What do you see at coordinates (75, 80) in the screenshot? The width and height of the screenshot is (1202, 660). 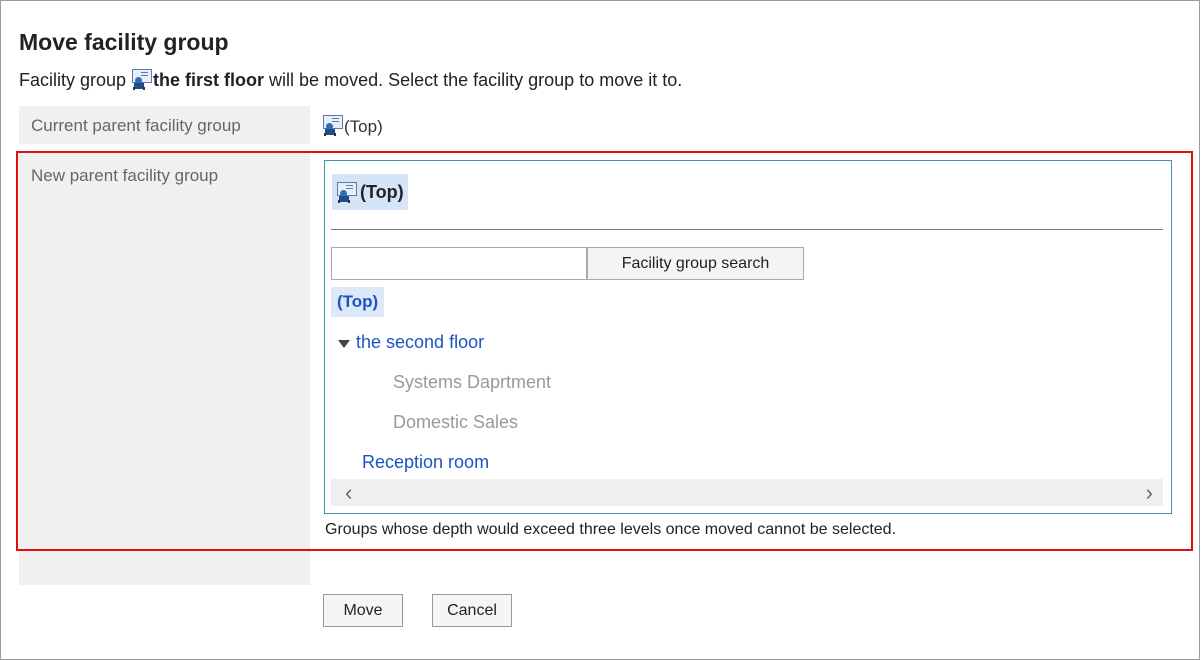 I see `description-prefix: Facility group` at bounding box center [75, 80].